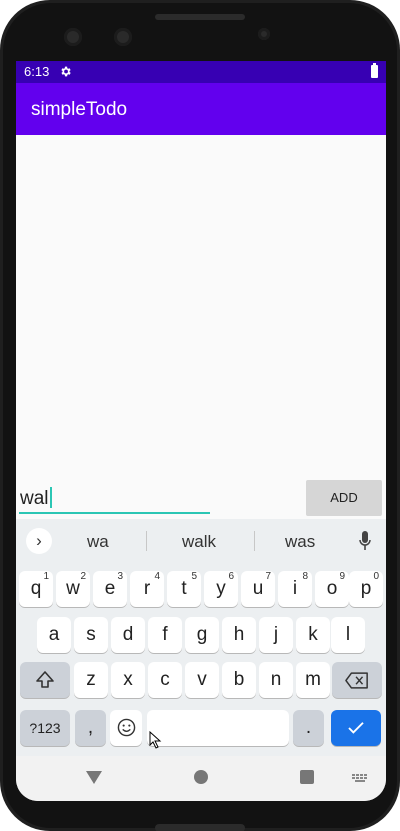  What do you see at coordinates (114, 499) in the screenshot?
I see `todo-input: wal` at bounding box center [114, 499].